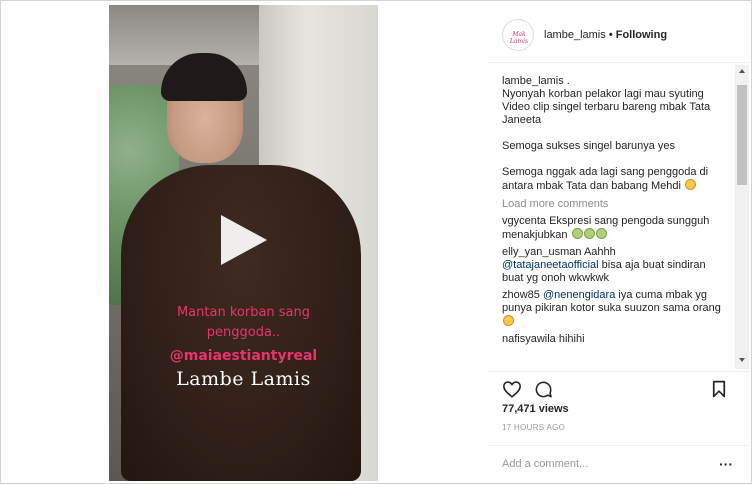  What do you see at coordinates (589, 146) in the screenshot?
I see `caption-line: Semoga sukses singel barunya yes` at bounding box center [589, 146].